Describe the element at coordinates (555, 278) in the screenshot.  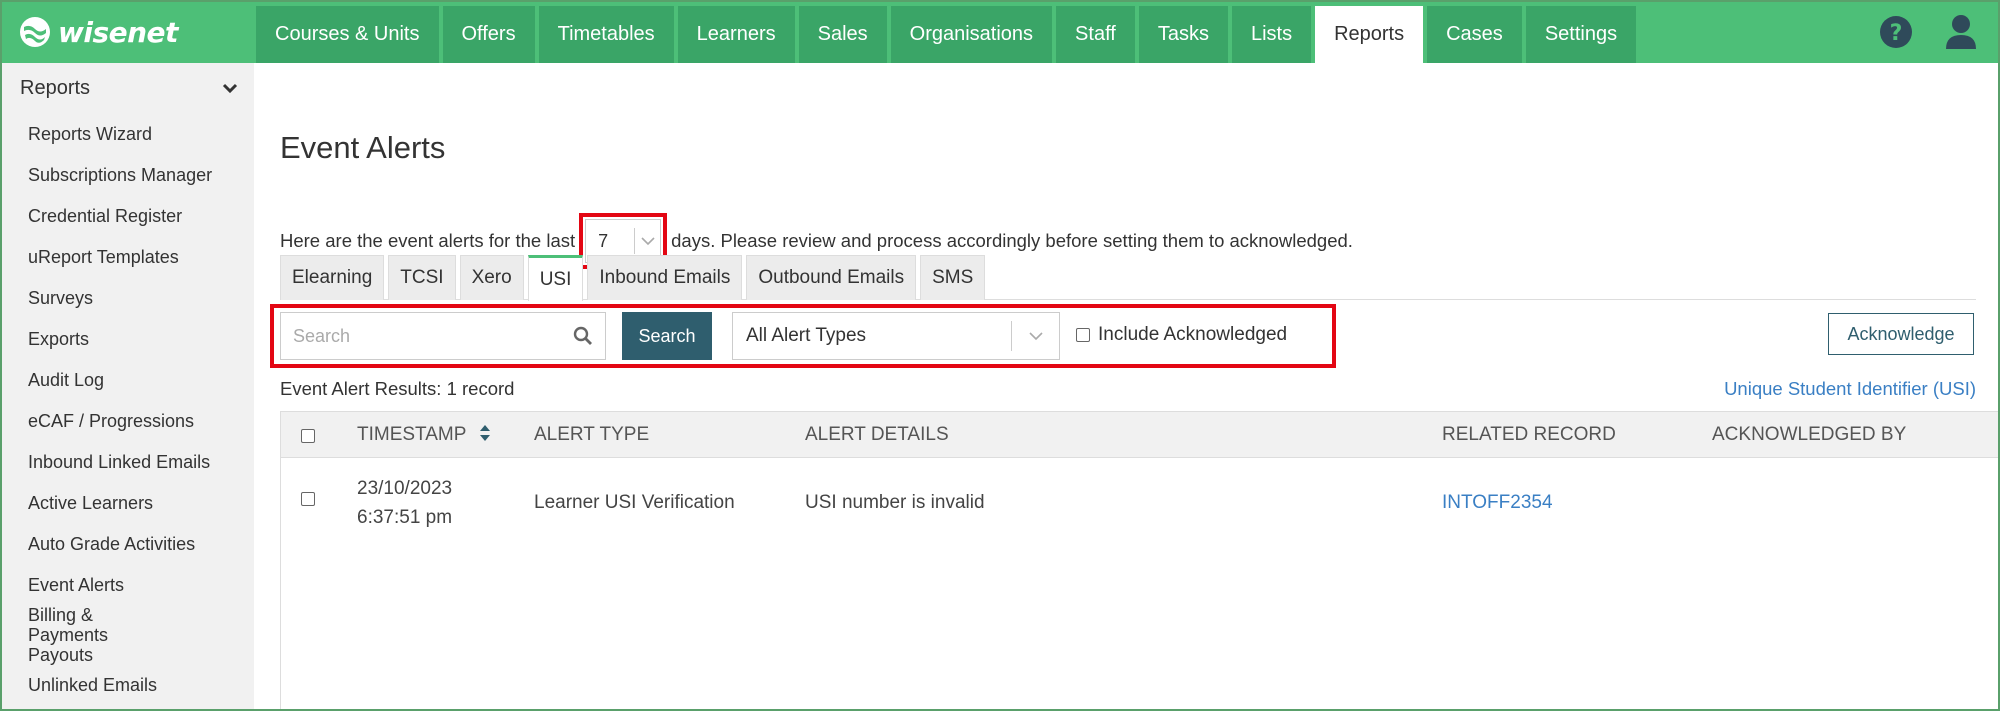
I see `subtab-usi: USI` at that location.